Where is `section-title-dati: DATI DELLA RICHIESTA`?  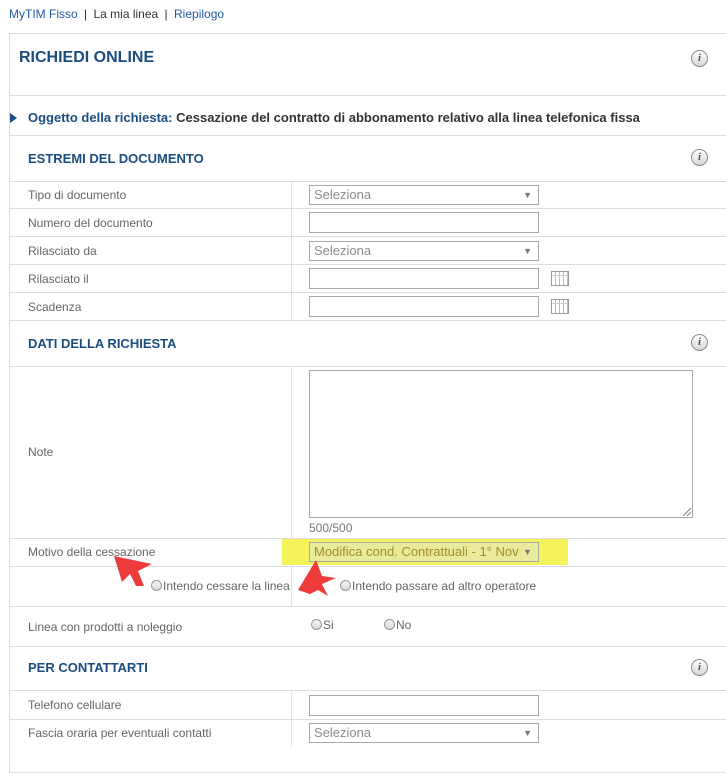 section-title-dati: DATI DELLA RICHIESTA is located at coordinates (102, 343).